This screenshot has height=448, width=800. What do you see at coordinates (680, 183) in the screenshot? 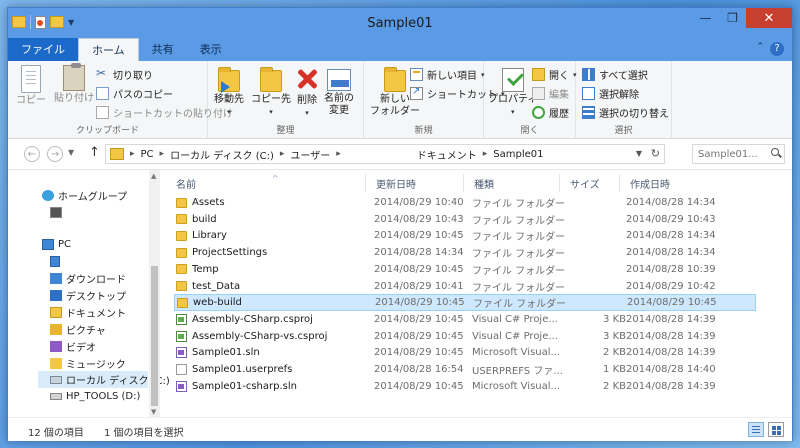
I see `column-header-created: 作成日時` at bounding box center [680, 183].